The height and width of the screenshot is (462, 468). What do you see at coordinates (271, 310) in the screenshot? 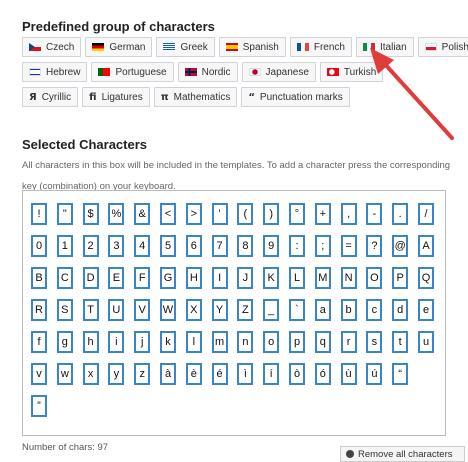
I see `character-key: _` at bounding box center [271, 310].